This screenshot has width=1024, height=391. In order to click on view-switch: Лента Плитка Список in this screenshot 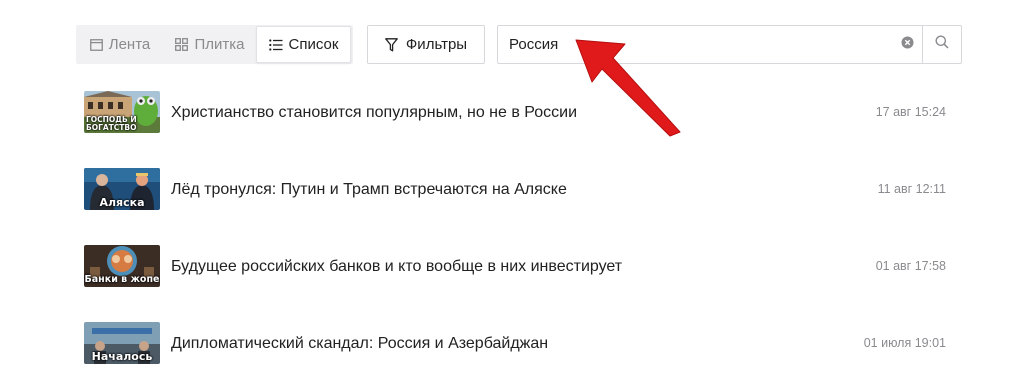, I will do `click(214, 44)`.